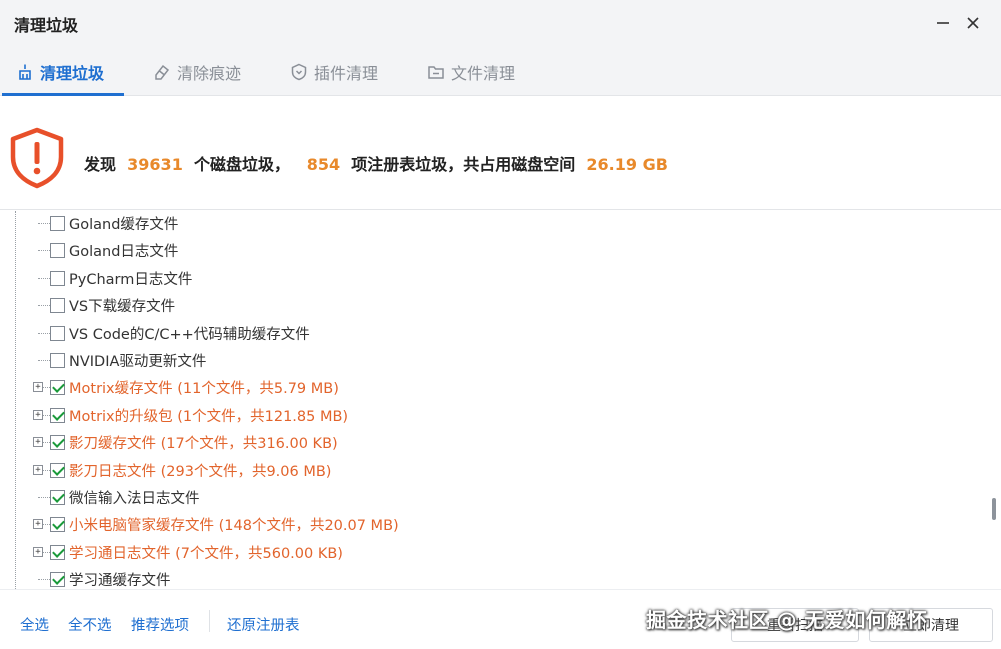  I want to click on warning-shield-icon, so click(37, 158).